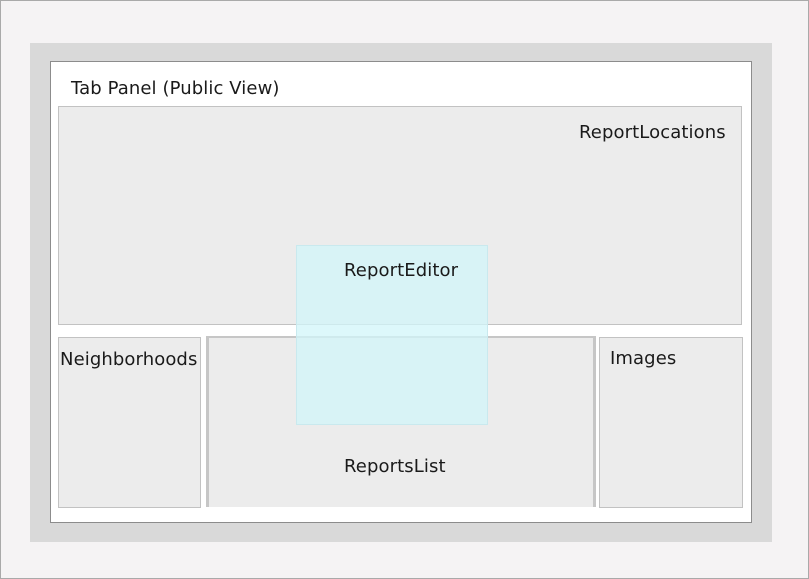  Describe the element at coordinates (401, 270) in the screenshot. I see `report-editor-label: ReportEditor` at that location.